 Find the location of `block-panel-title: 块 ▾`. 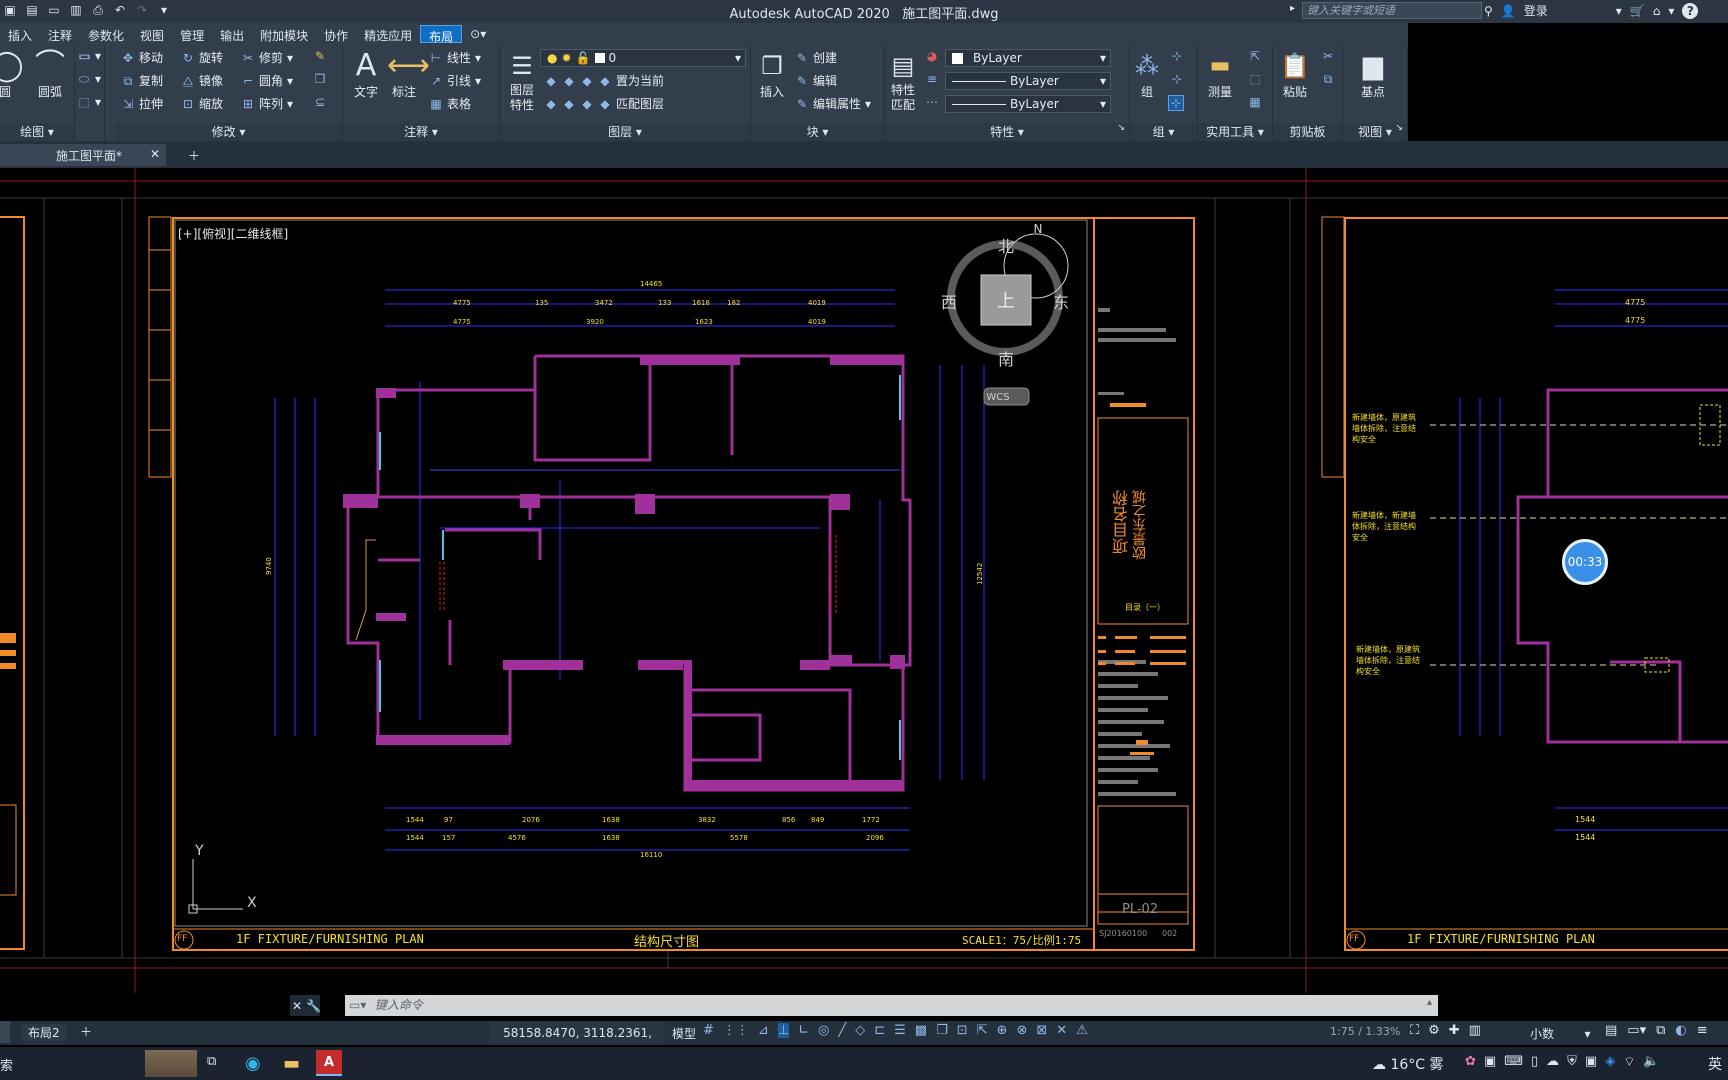

block-panel-title: 块 ▾ is located at coordinates (817, 132).